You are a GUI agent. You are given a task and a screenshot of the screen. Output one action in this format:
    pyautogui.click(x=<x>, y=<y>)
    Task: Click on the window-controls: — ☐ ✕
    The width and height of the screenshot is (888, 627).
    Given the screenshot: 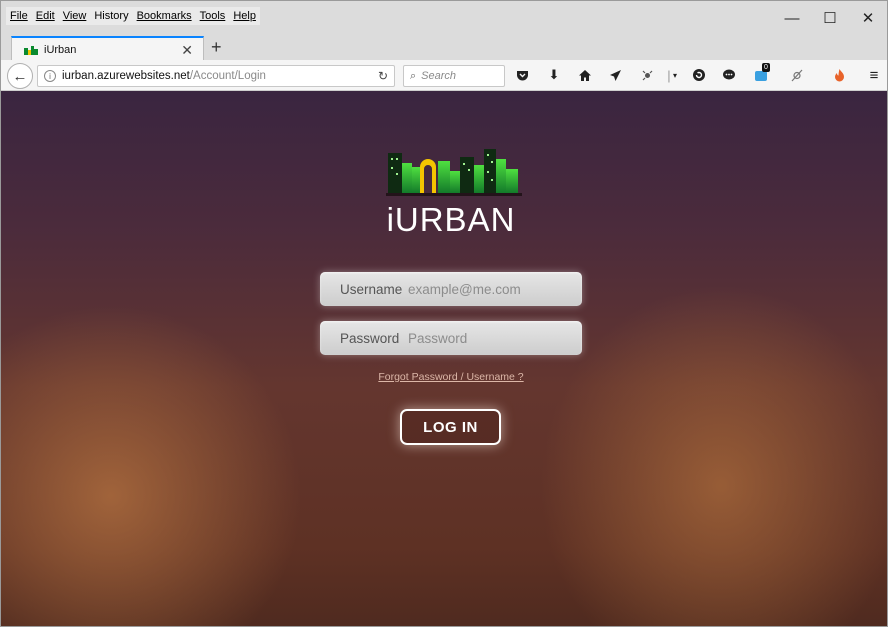 What is the action you would take?
    pyautogui.click(x=830, y=18)
    